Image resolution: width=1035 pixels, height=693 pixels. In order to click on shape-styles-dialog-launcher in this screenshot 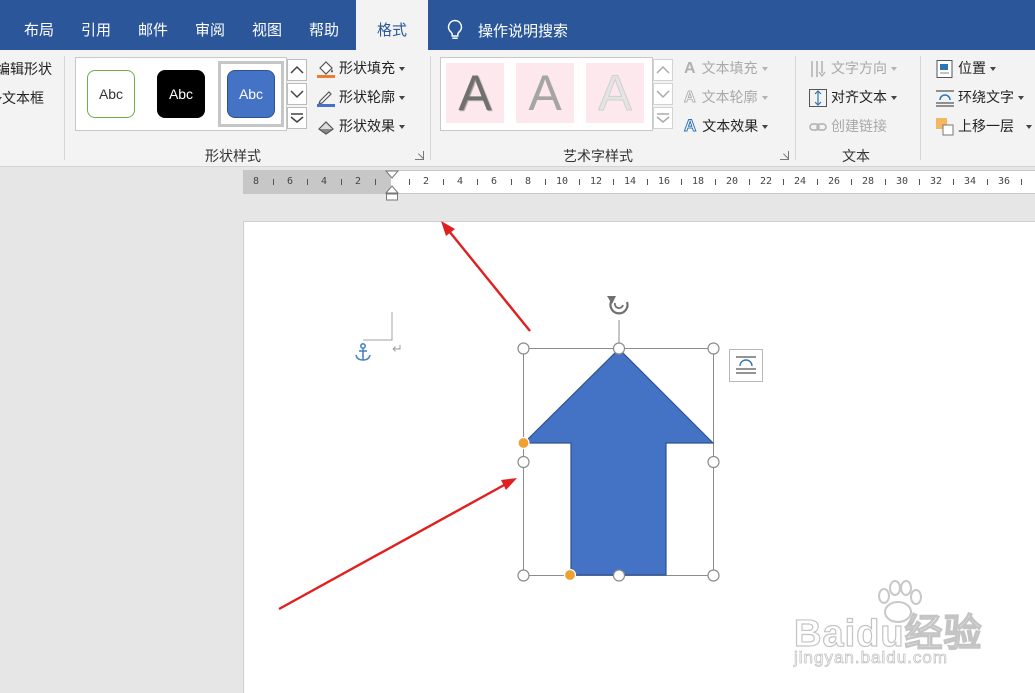, I will do `click(419, 155)`.